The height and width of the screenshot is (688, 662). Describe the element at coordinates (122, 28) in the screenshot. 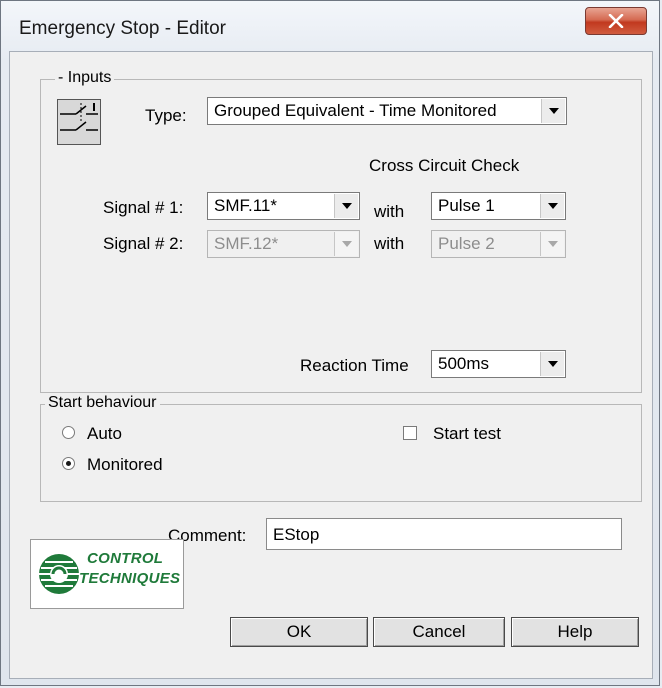

I see `window-title: Emergency Stop - Editor` at that location.